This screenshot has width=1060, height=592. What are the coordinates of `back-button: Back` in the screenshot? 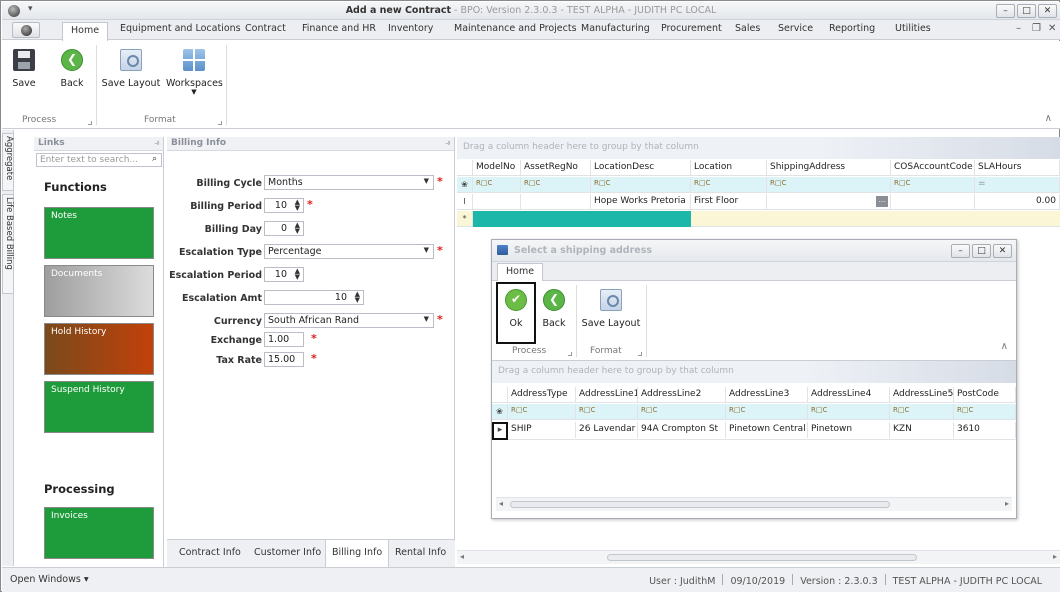 It's located at (72, 69).